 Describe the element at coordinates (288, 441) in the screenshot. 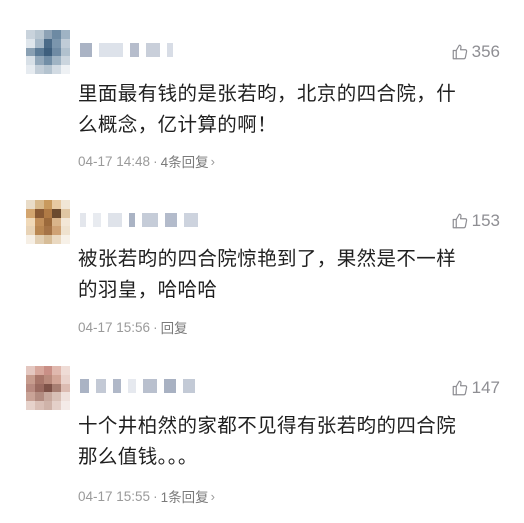

I see `comment-text: 十个井柏然的家都不见得有张若昀的四合院 那么值钱。。。` at that location.